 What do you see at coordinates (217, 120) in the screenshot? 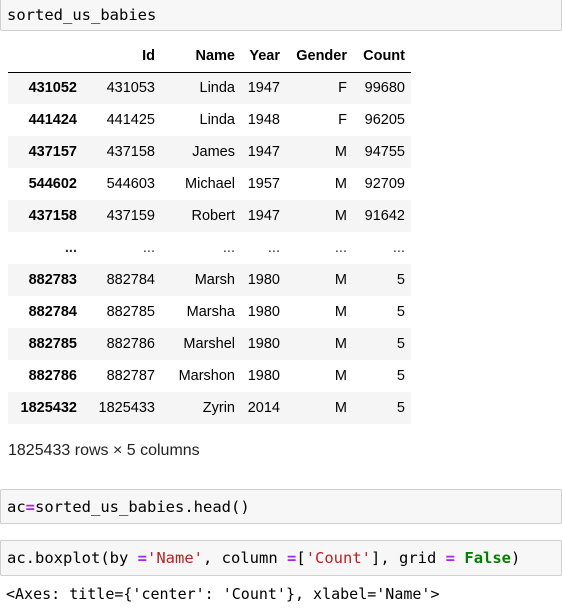
I see `cell-name: Linda` at bounding box center [217, 120].